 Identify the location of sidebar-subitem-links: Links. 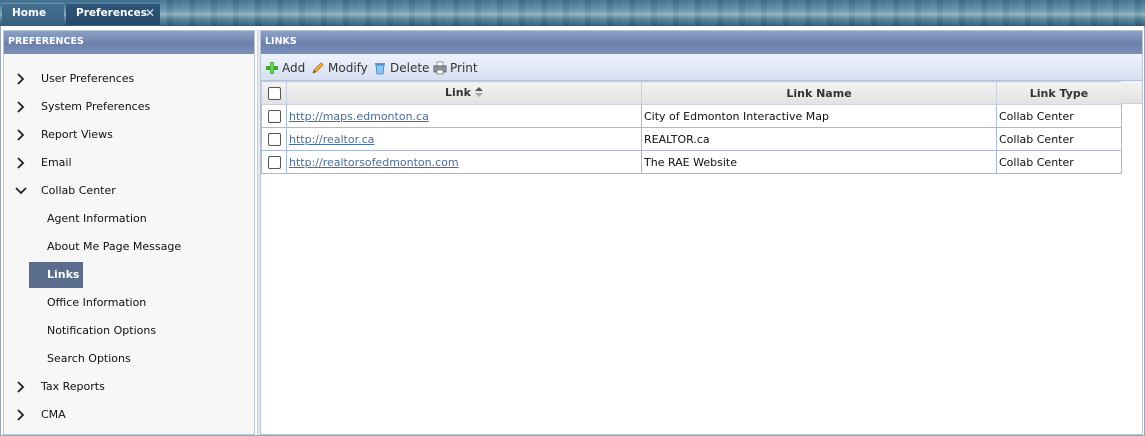
(56, 275).